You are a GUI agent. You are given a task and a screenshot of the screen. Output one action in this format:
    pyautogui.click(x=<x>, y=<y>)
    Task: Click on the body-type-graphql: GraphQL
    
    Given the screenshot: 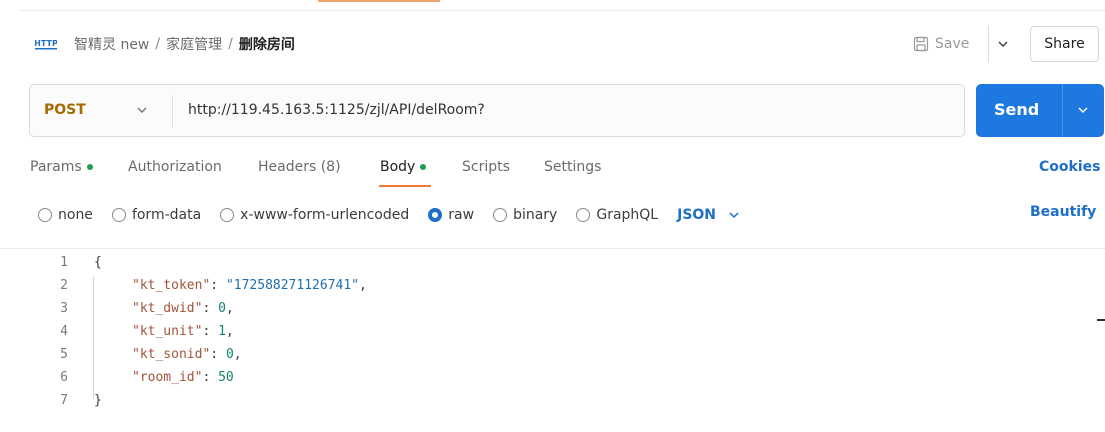 What is the action you would take?
    pyautogui.click(x=617, y=215)
    